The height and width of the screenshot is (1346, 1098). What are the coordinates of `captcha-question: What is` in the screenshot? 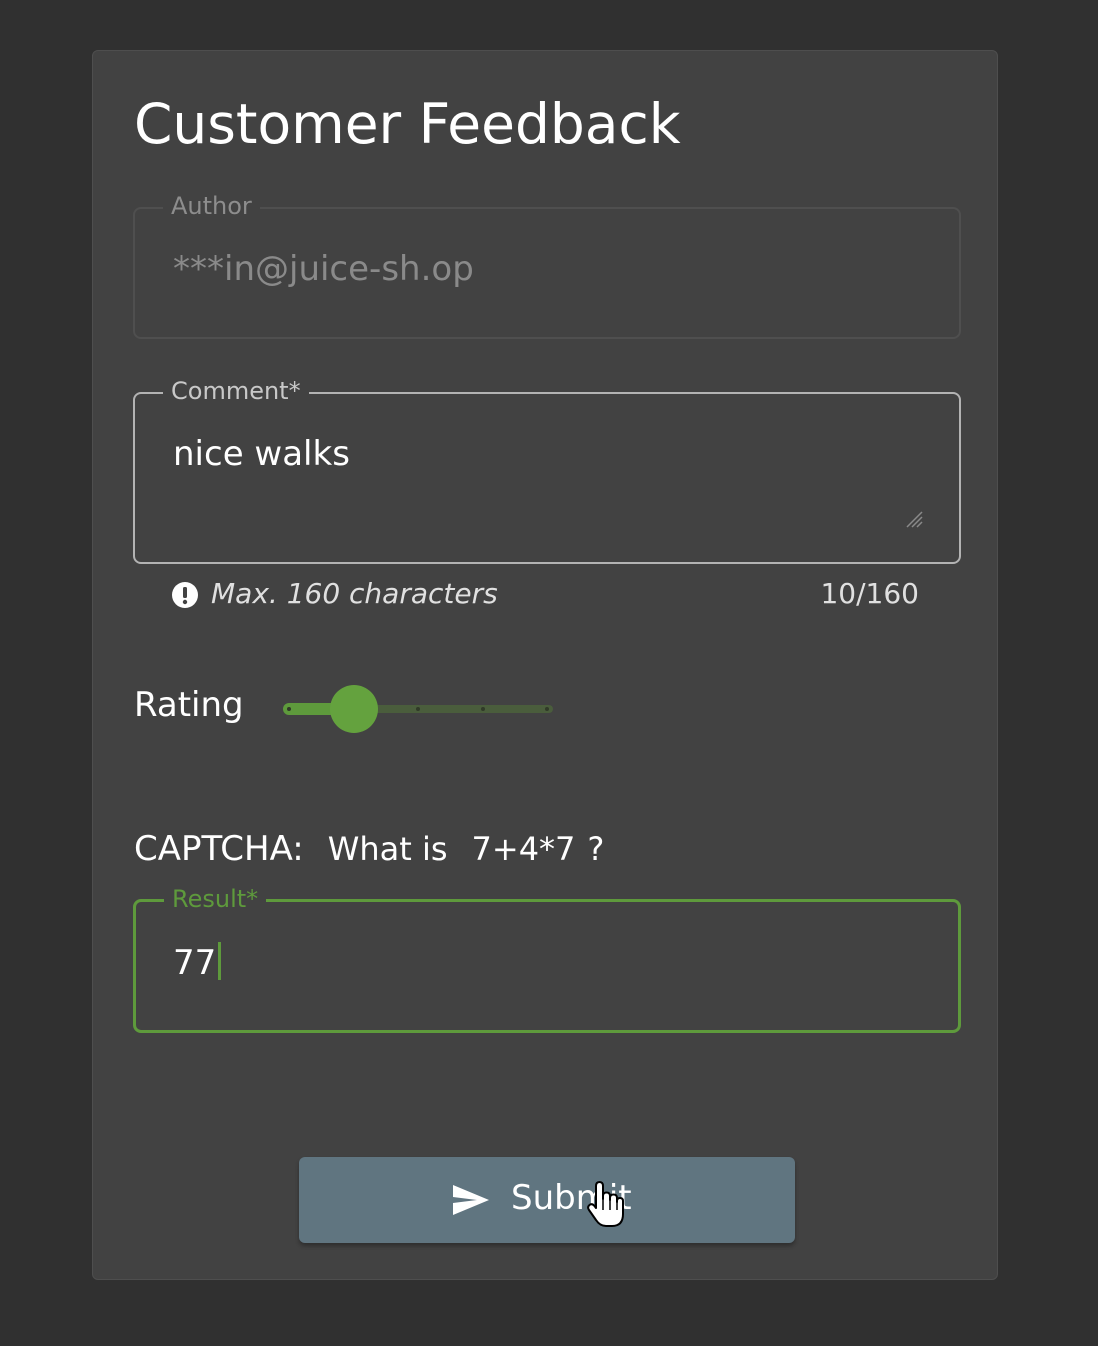 It's located at (387, 849).